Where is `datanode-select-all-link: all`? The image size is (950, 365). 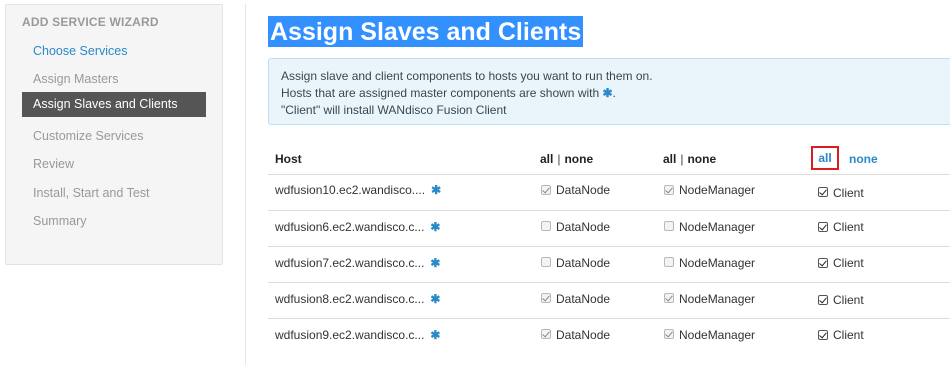
datanode-select-all-link: all is located at coordinates (546, 159).